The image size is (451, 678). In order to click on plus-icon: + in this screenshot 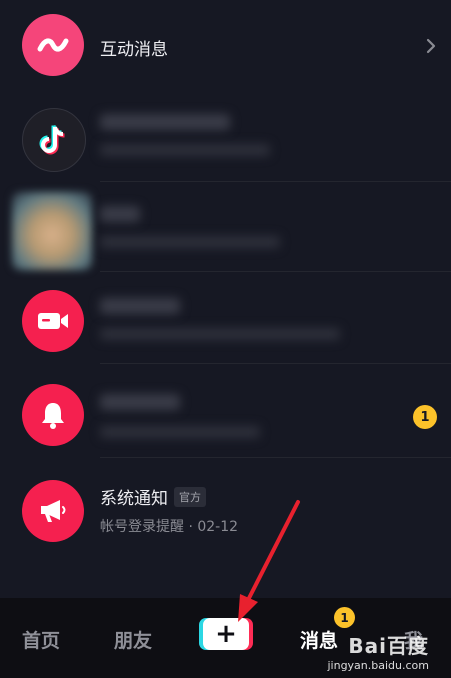, I will do `click(226, 634)`.